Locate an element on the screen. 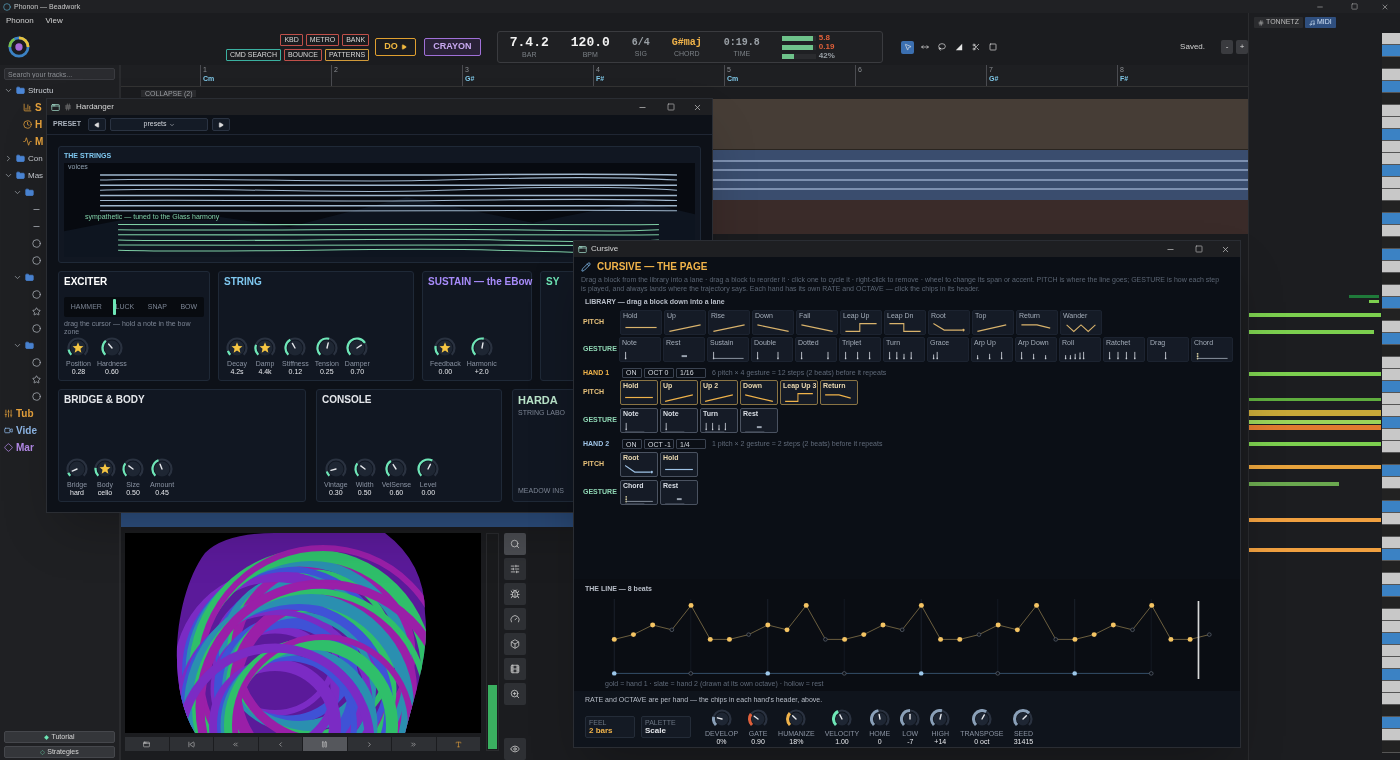  tree-item: Structu is located at coordinates (41, 90).